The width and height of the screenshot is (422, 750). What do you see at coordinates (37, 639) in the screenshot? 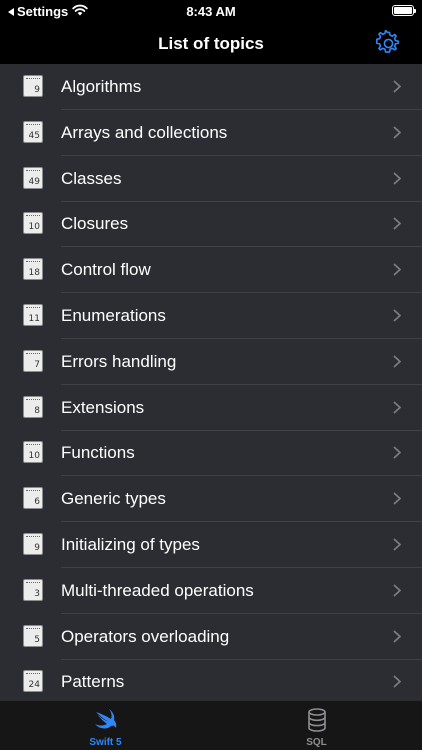
I see `topic-count: 5` at bounding box center [37, 639].